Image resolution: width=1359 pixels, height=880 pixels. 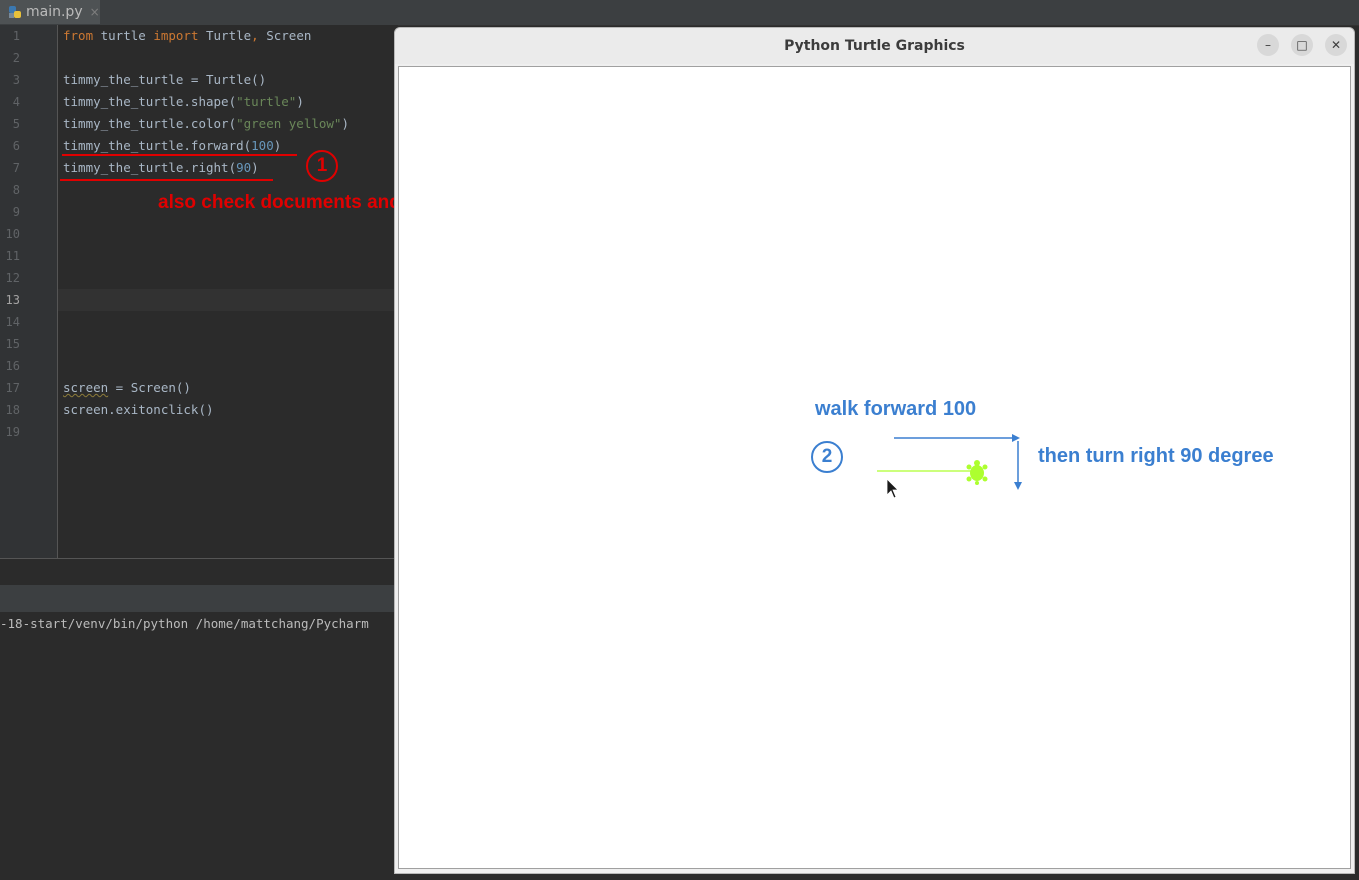 What do you see at coordinates (1336, 45) in the screenshot?
I see `close-icon: ✕` at bounding box center [1336, 45].